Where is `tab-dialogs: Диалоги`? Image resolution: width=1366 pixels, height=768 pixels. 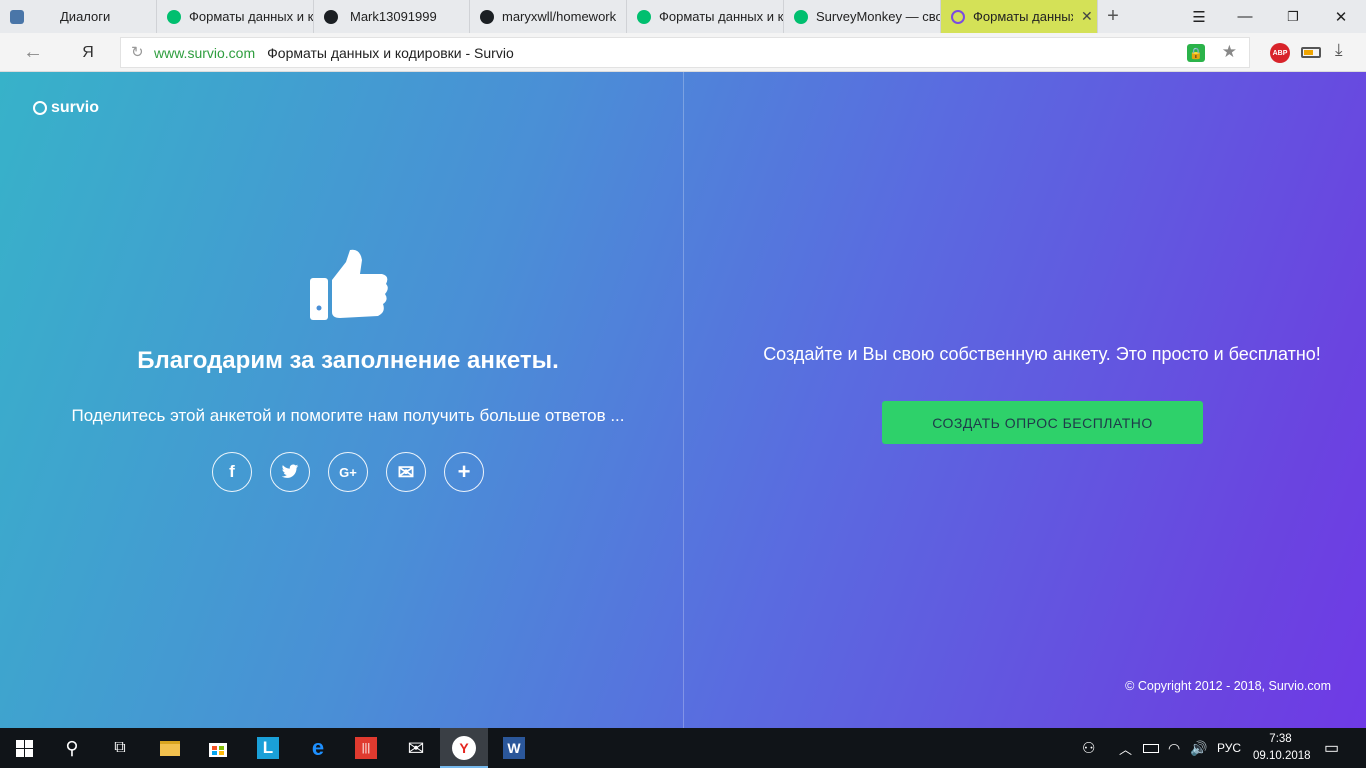 tab-dialogs: Диалоги is located at coordinates (78, 16).